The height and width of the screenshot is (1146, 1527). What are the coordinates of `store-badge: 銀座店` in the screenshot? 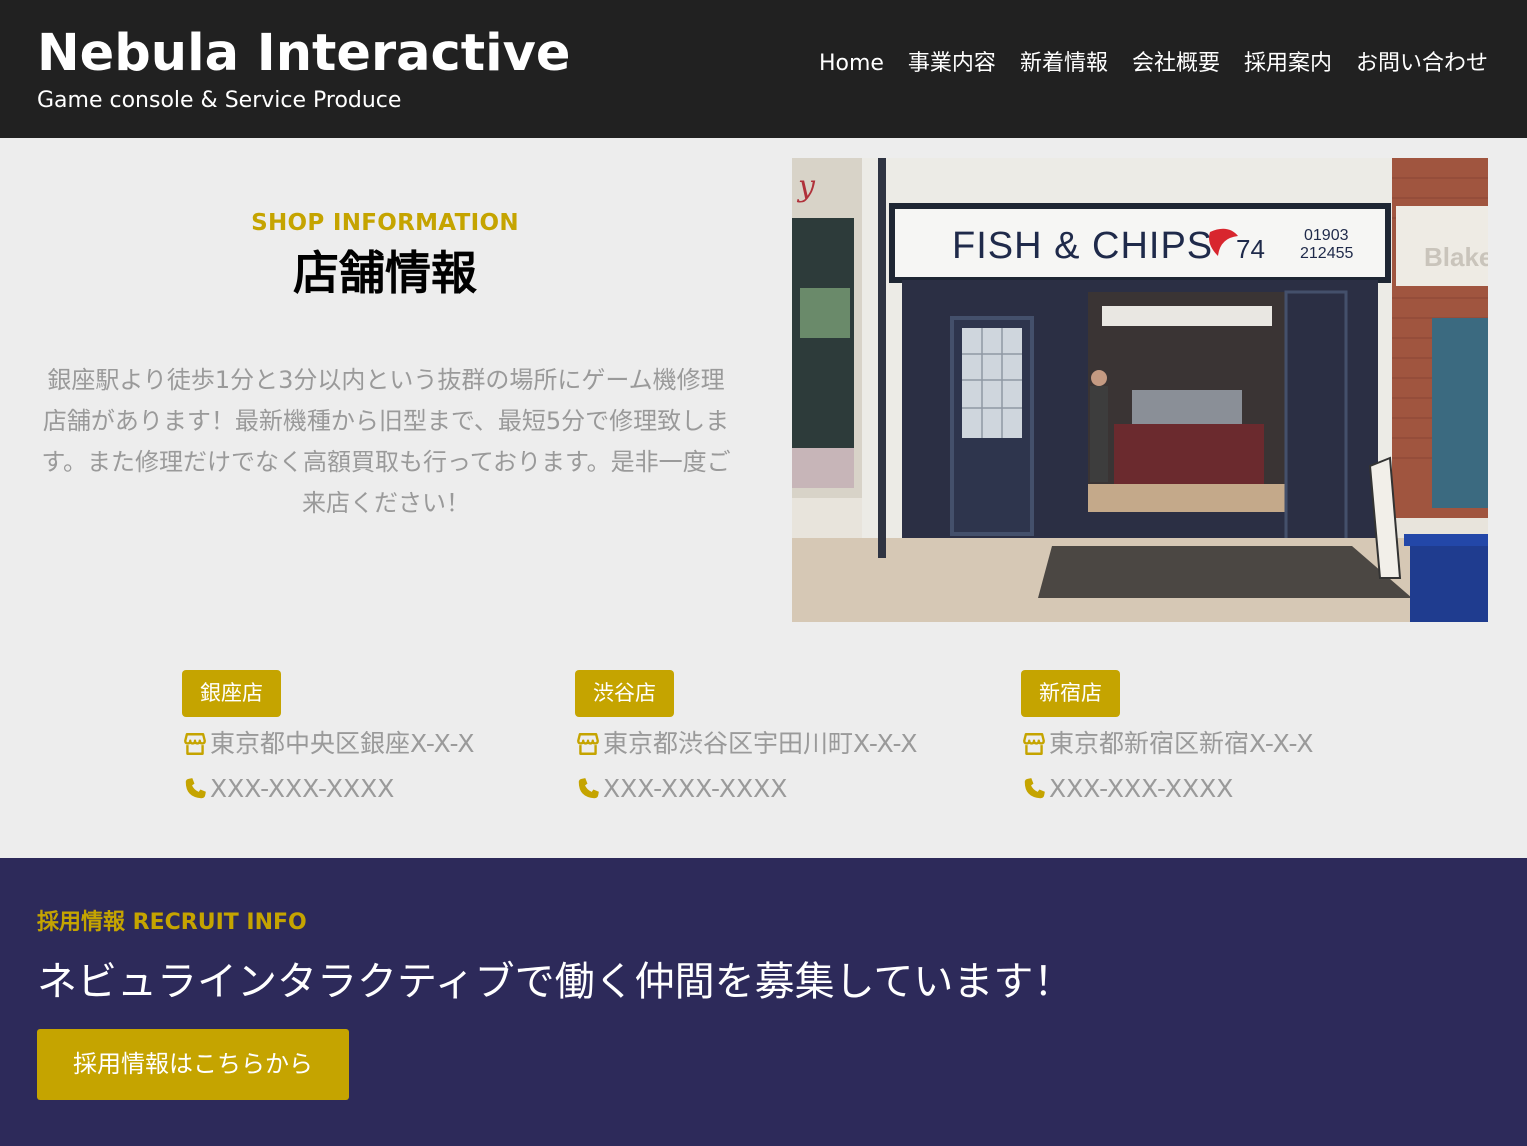 It's located at (231, 693).